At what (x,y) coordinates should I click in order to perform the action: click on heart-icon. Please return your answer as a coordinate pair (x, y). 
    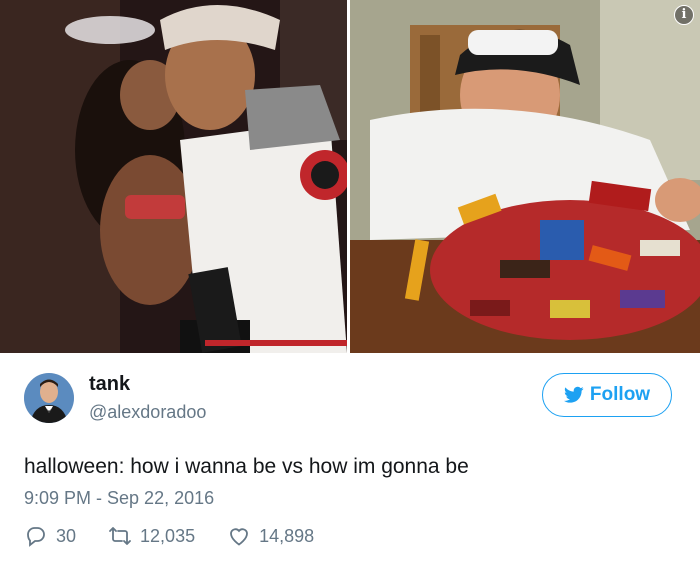
    Looking at the image, I should click on (239, 537).